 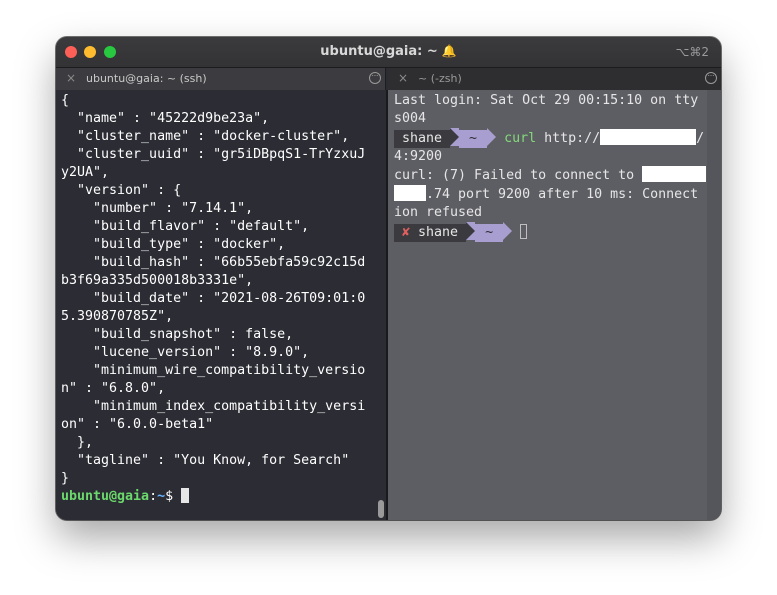 I want to click on output-line: "cluster_name" : "docker-cluster",, so click(x=205, y=136).